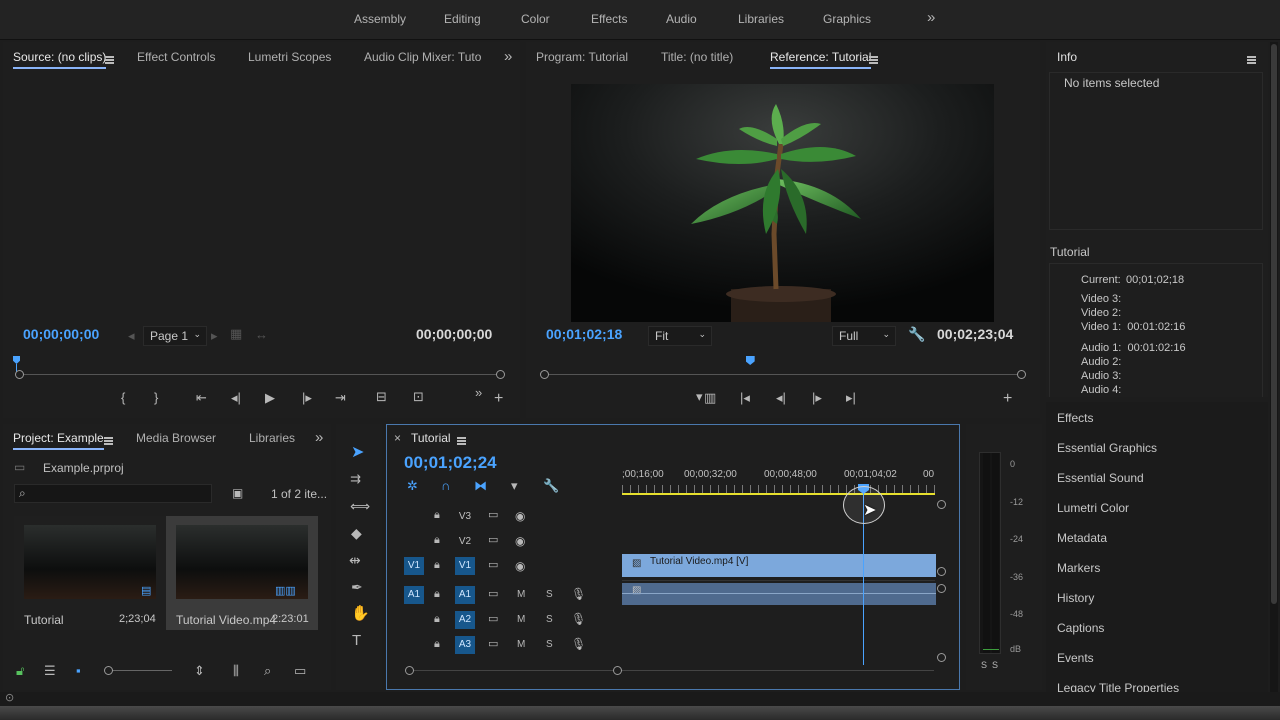 Image resolution: width=1280 pixels, height=720 pixels. What do you see at coordinates (681, 19) in the screenshot?
I see `workspace-tab-audio: Audio` at bounding box center [681, 19].